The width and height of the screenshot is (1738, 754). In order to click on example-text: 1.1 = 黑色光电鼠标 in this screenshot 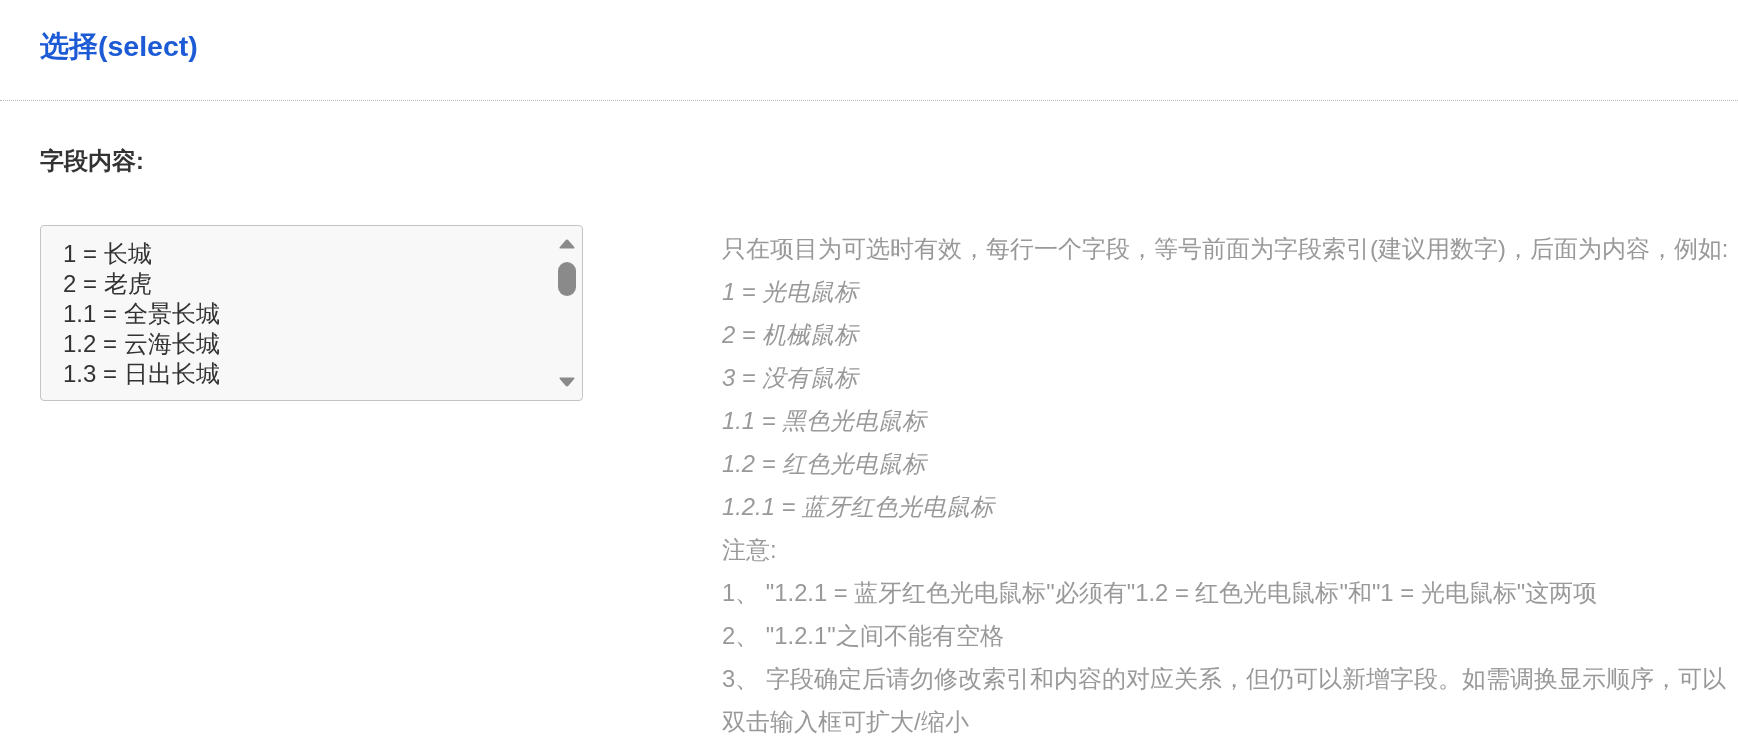, I will do `click(824, 421)`.